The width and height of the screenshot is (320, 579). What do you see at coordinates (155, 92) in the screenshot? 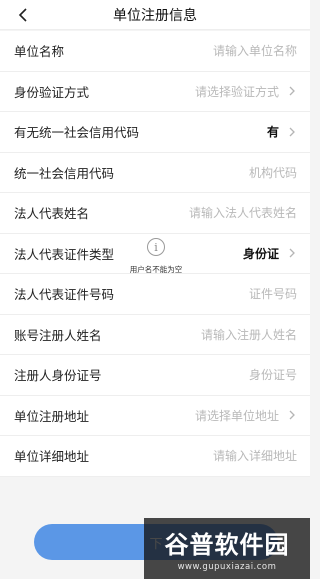
I see `form-row: 身份验证方式 请选择验证方式` at bounding box center [155, 92].